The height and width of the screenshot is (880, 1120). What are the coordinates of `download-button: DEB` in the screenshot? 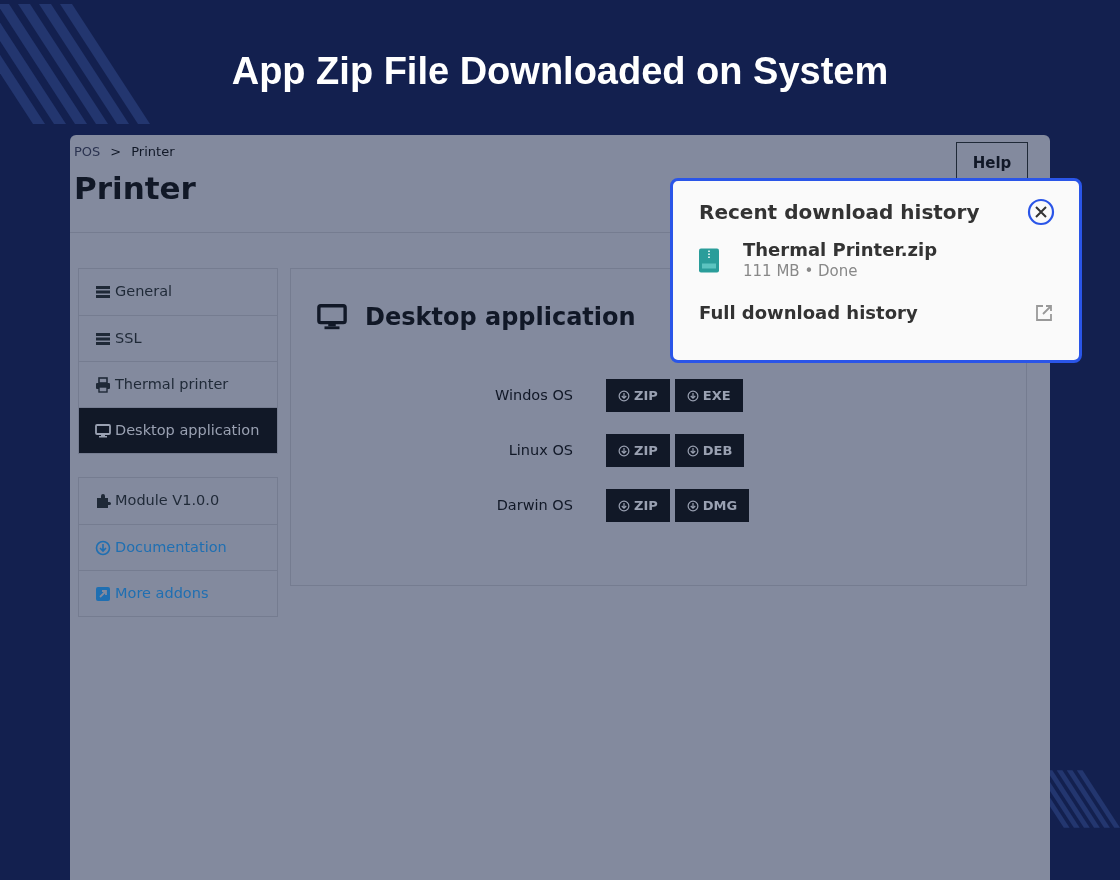 It's located at (709, 450).